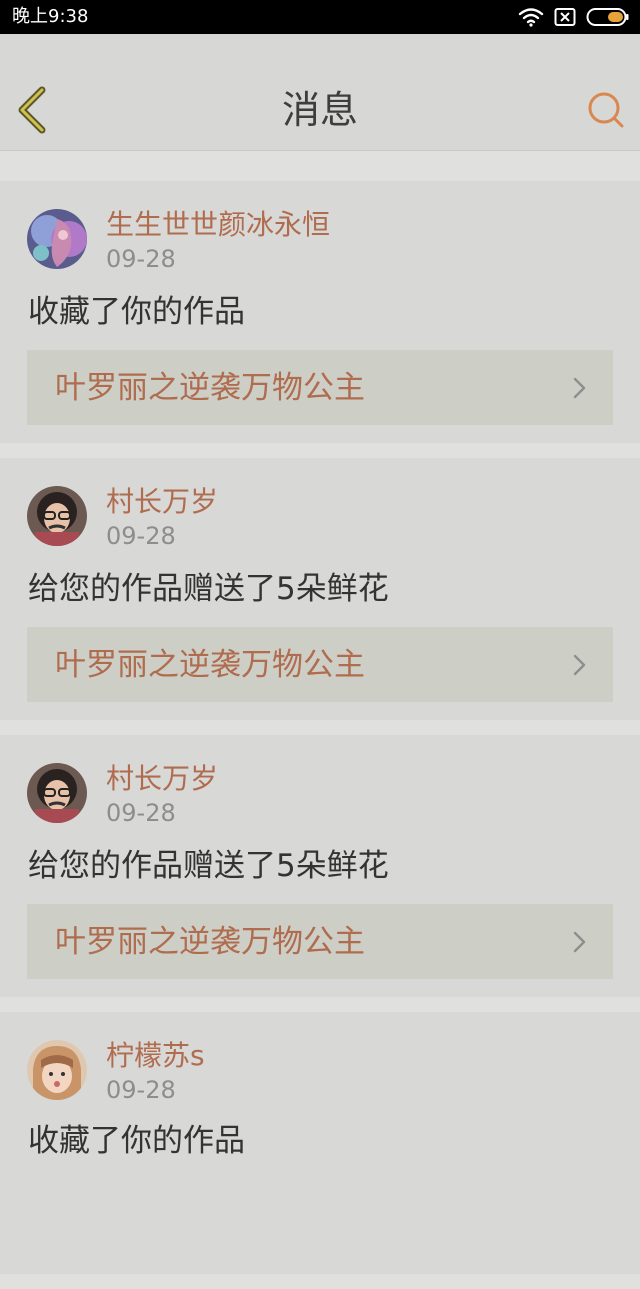 The height and width of the screenshot is (1289, 640). Describe the element at coordinates (50, 16) in the screenshot. I see `status-time: 晚上9:38` at that location.